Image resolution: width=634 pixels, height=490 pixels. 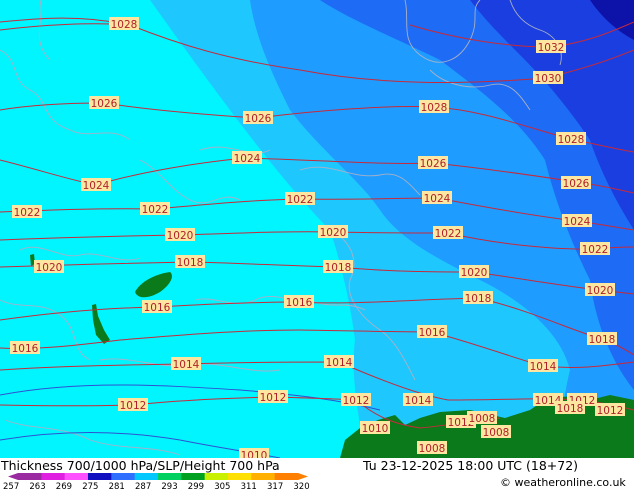 I want to click on scale-value: 311, so click(x=249, y=486).